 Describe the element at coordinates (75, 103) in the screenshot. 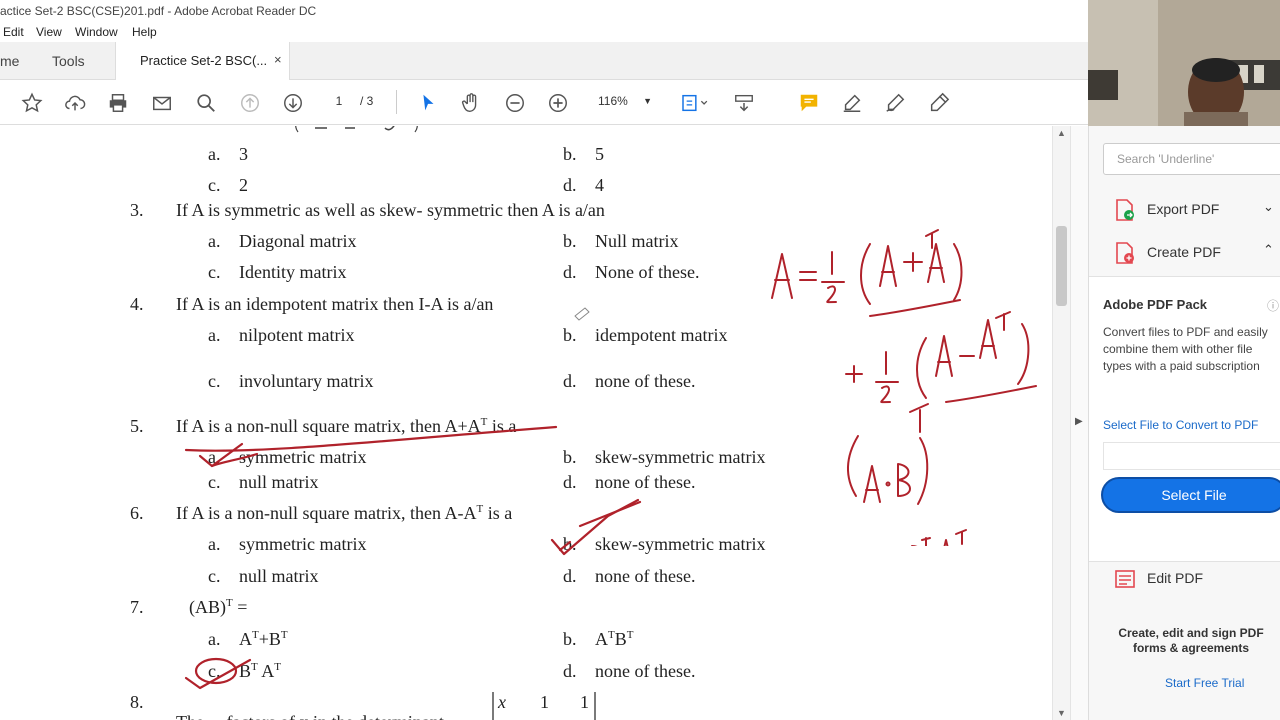

I see `upload-icon` at that location.